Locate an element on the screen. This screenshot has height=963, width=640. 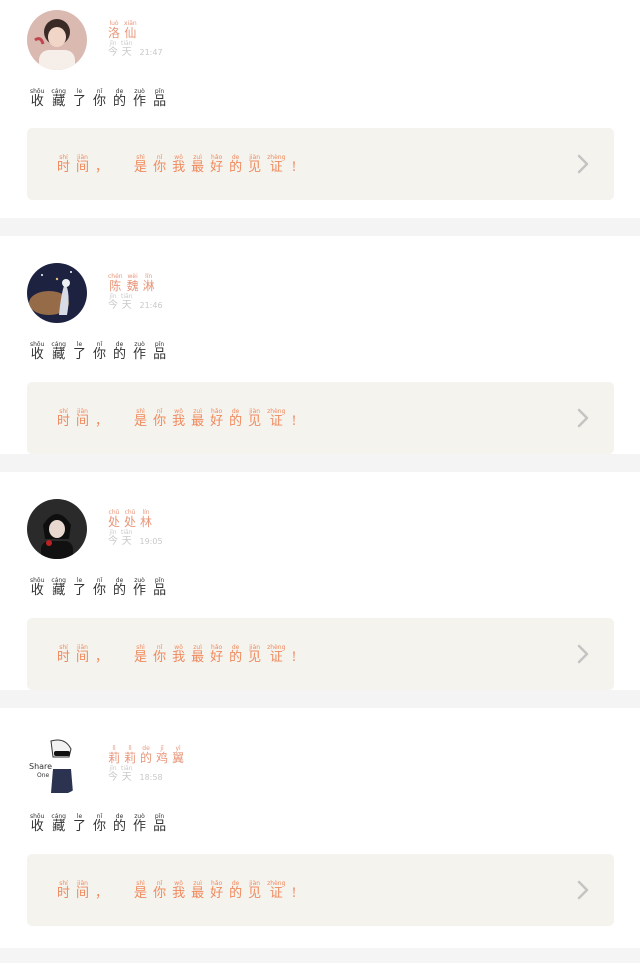
name-char: luò 洛 is located at coordinates (114, 30).